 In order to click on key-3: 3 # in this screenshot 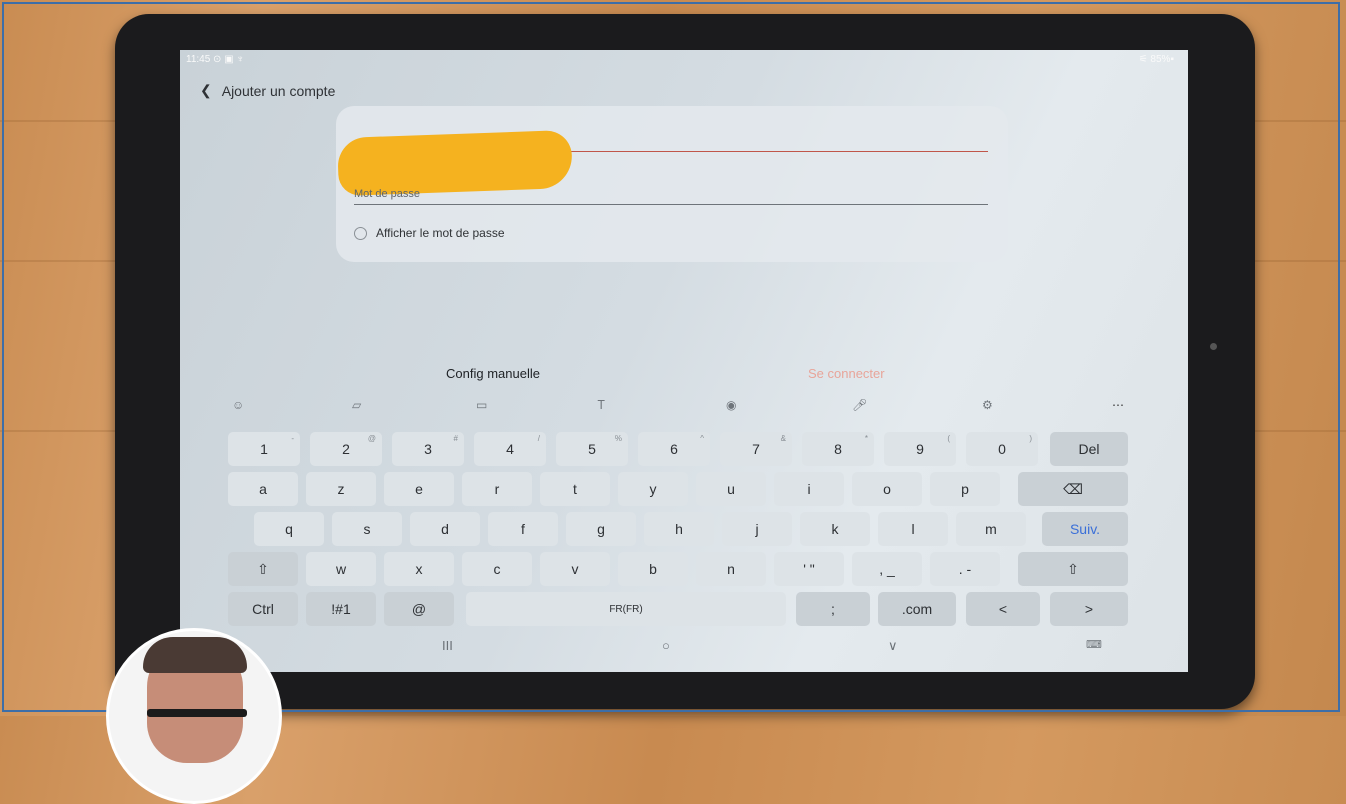, I will do `click(428, 449)`.